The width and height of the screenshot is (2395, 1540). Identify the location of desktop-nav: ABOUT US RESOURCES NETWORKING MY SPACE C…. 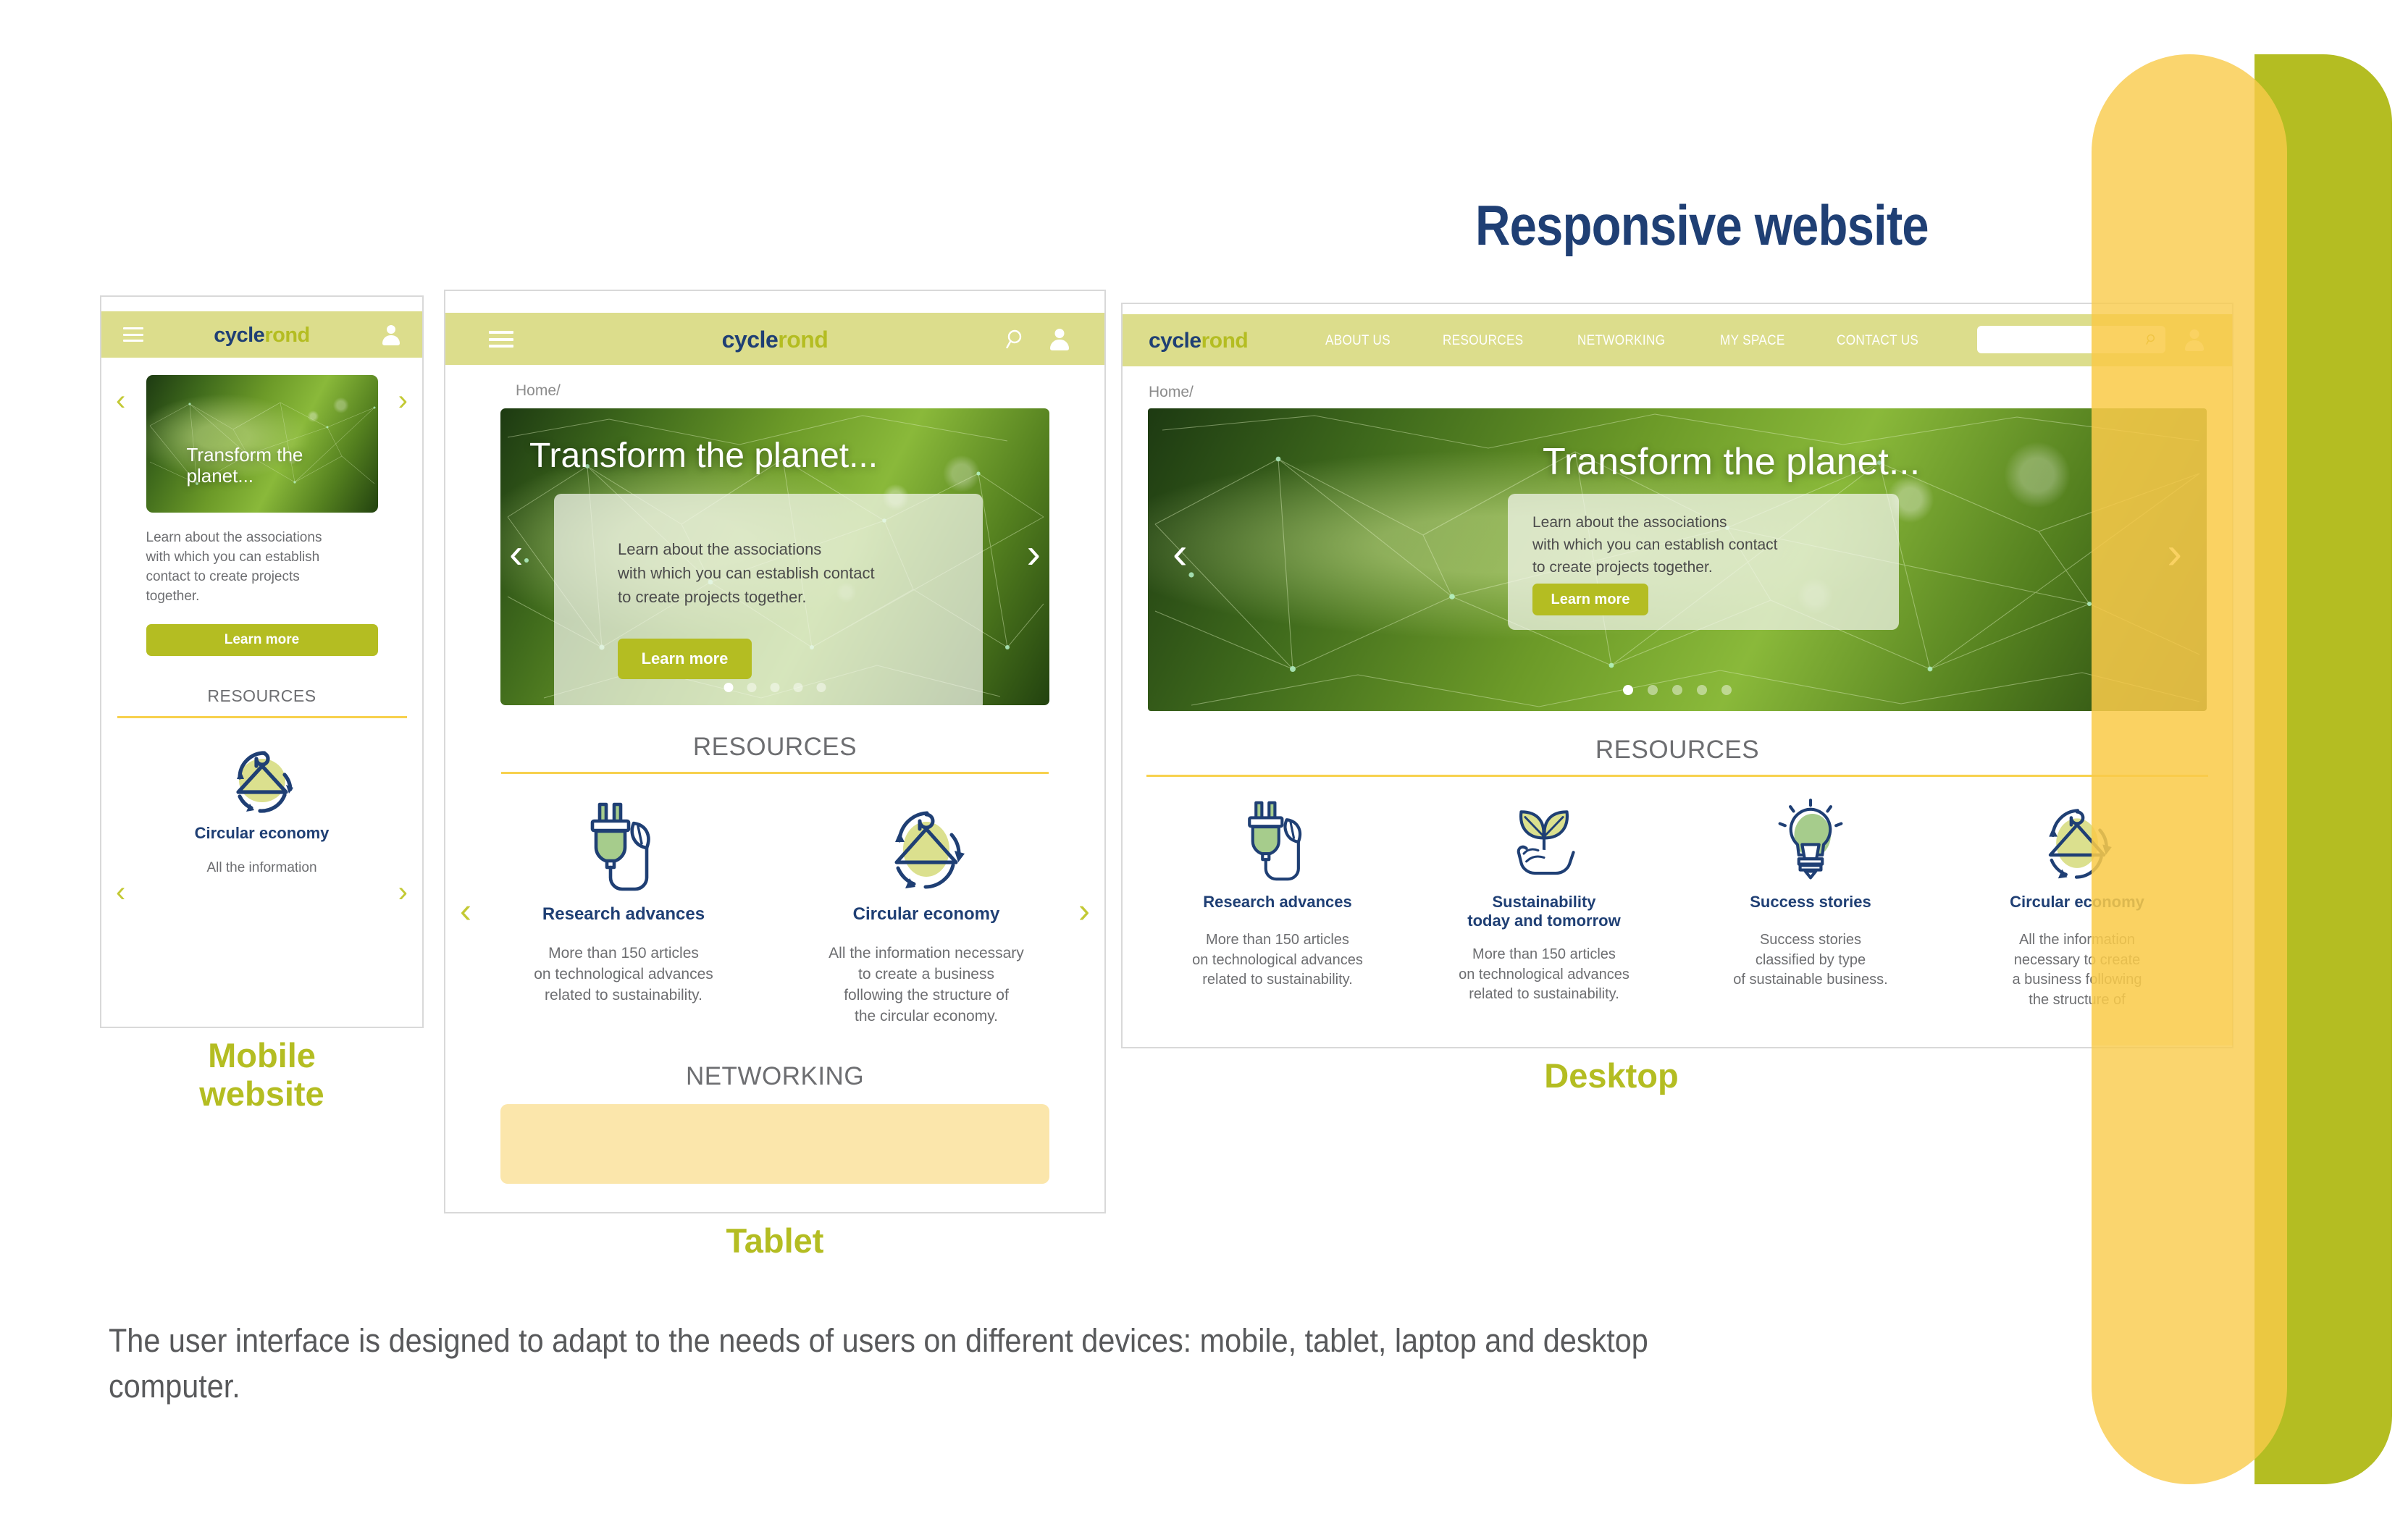
(1626, 341).